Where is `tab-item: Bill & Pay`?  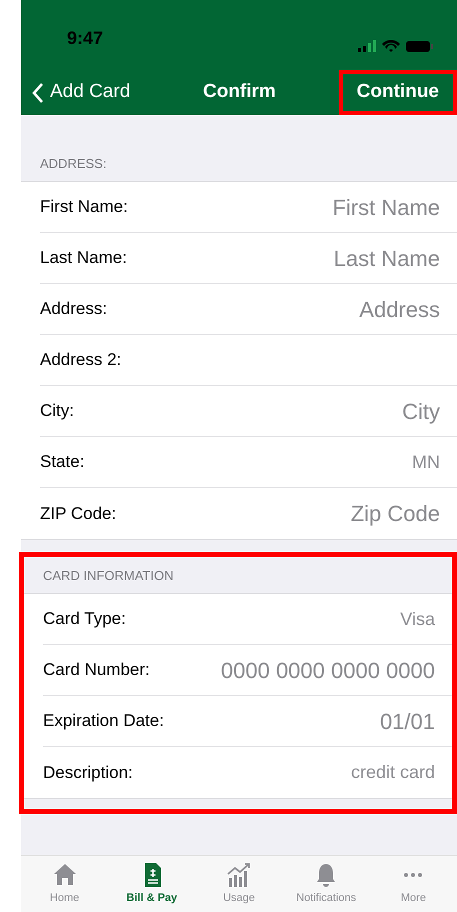
tab-item: Bill & Pay is located at coordinates (152, 884).